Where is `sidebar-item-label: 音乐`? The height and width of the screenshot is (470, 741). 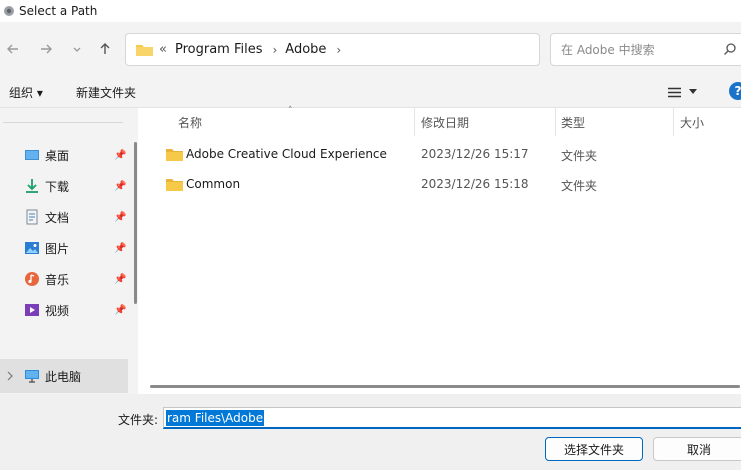 sidebar-item-label: 音乐 is located at coordinates (57, 279).